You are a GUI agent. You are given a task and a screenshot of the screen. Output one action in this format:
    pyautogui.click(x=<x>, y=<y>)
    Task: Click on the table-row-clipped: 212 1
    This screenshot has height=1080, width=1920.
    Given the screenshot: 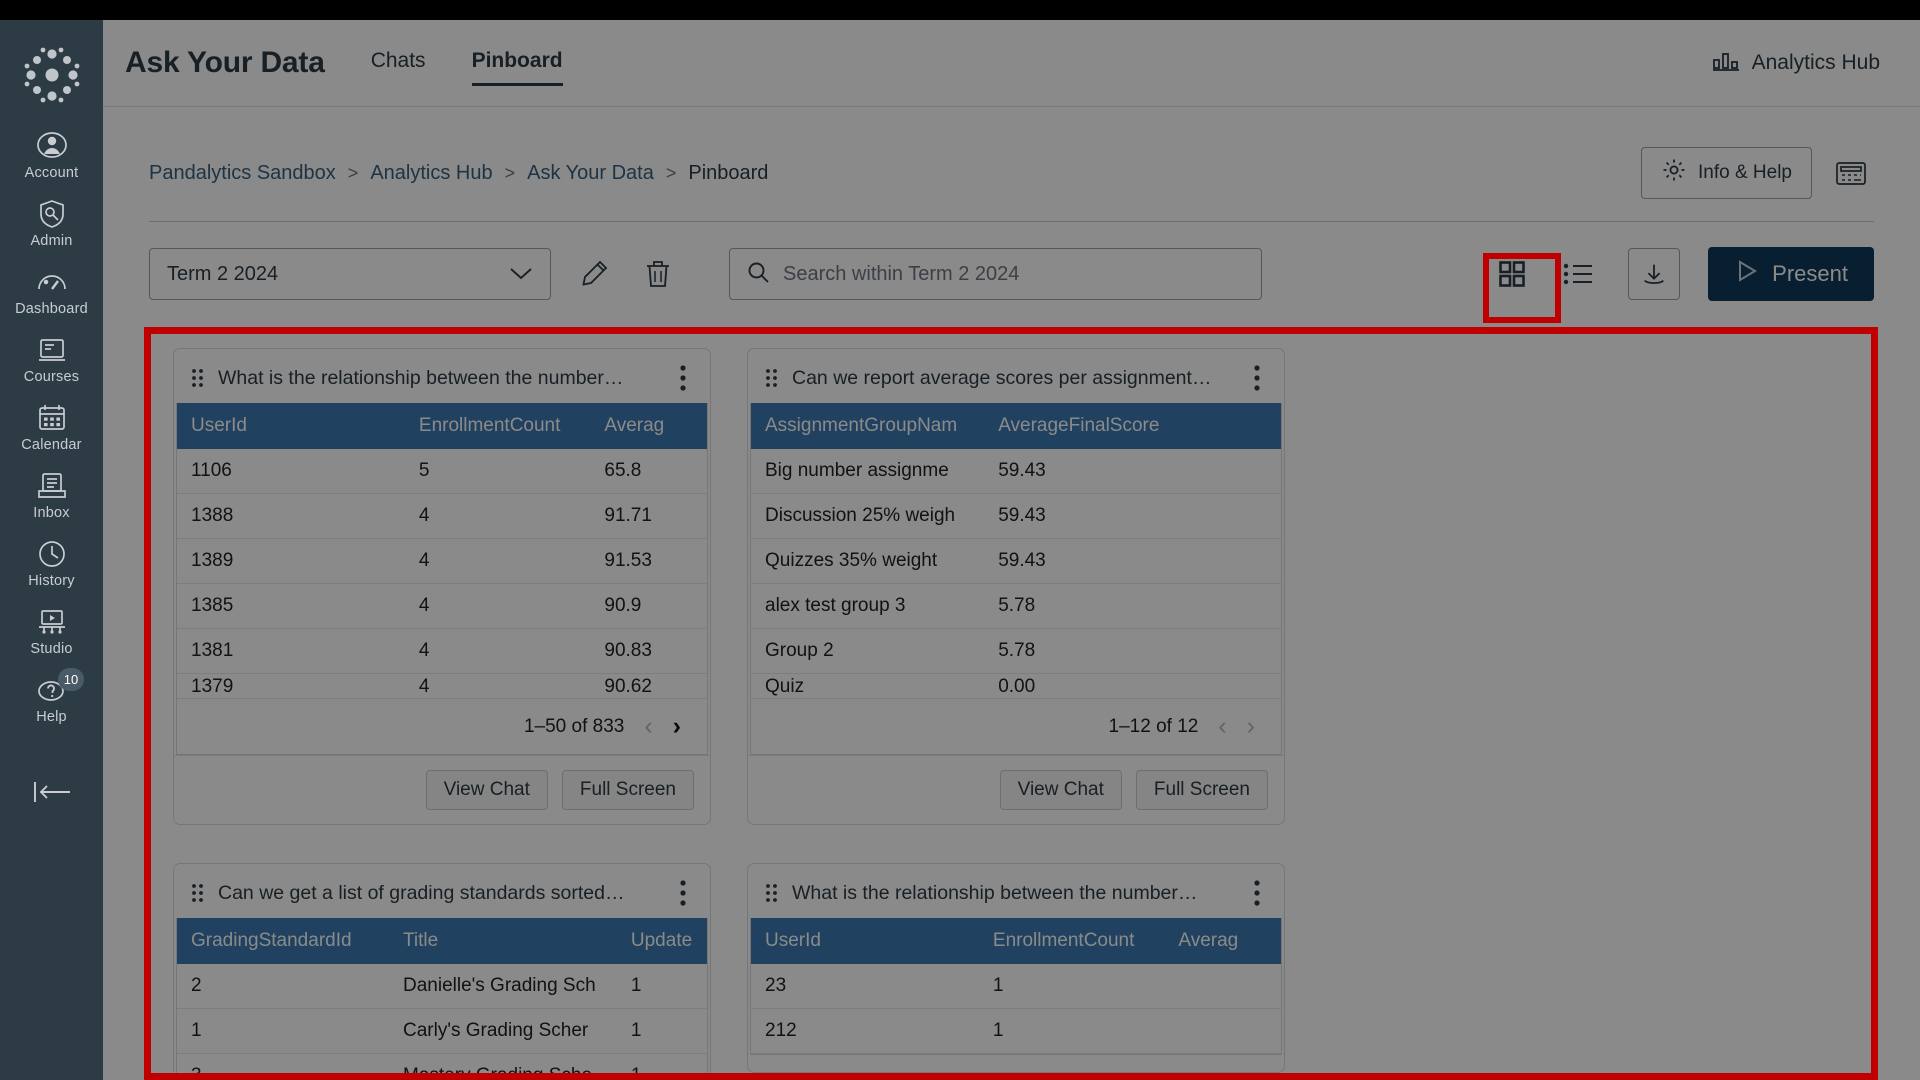 What is the action you would take?
    pyautogui.click(x=1016, y=1031)
    